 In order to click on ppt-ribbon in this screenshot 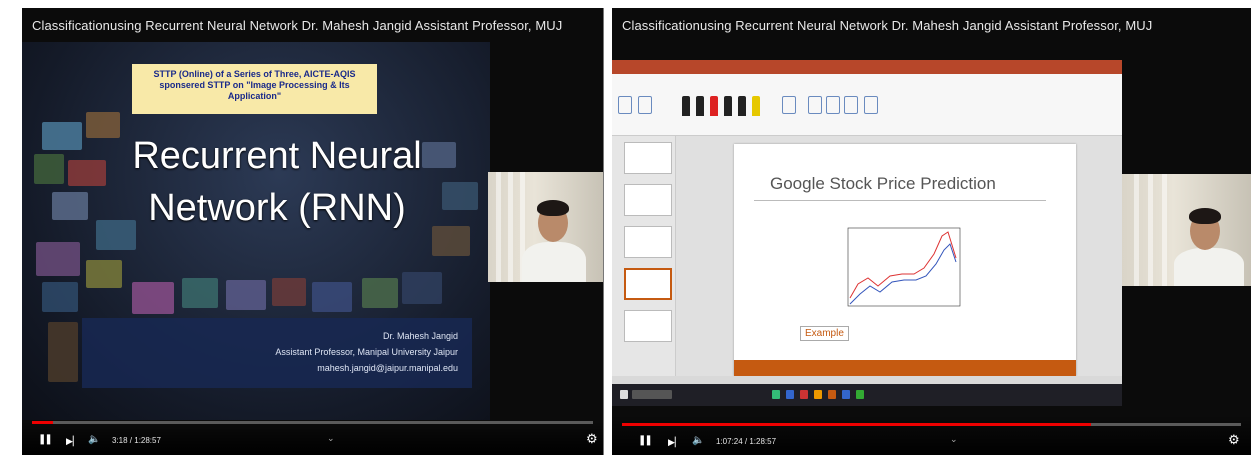, I will do `click(867, 105)`.